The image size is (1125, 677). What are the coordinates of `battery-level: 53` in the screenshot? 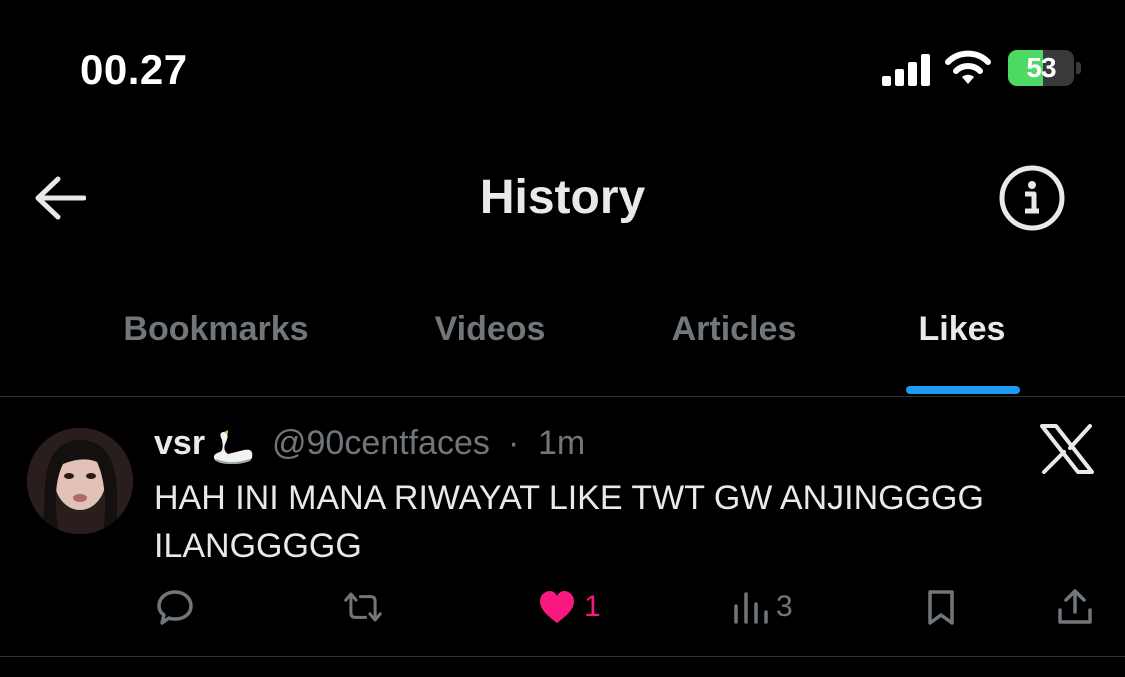 It's located at (1041, 67).